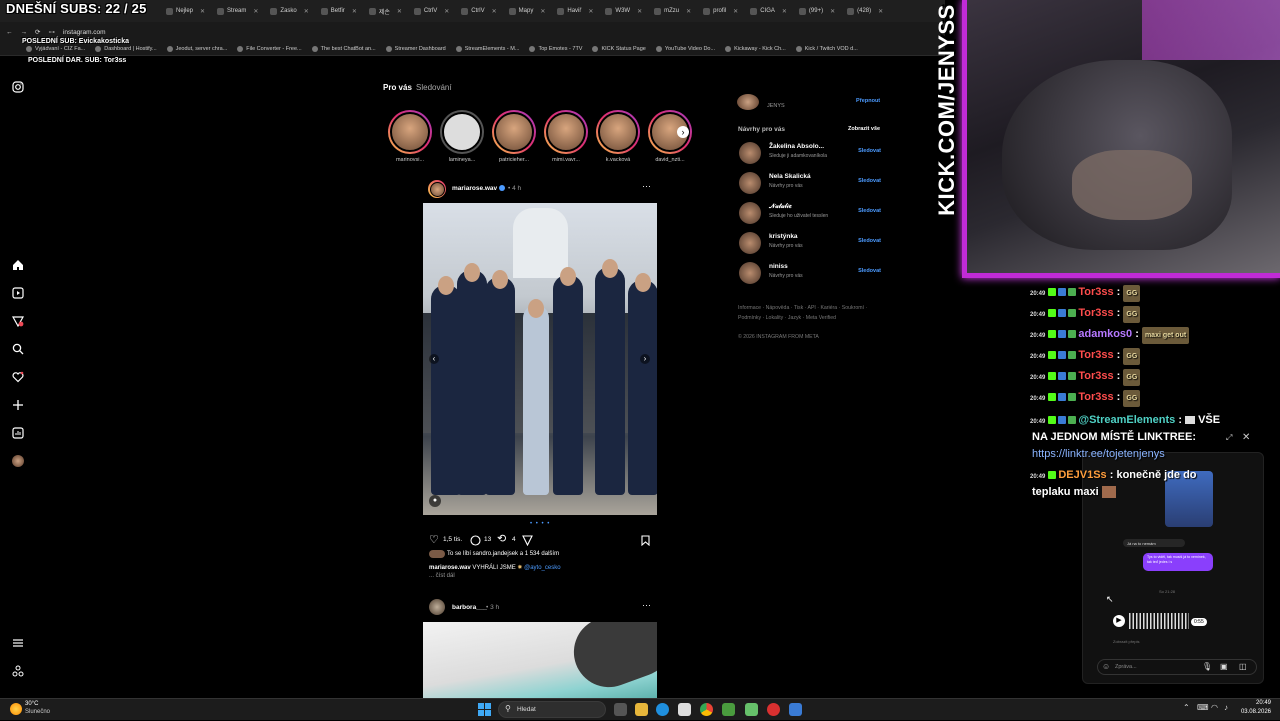 Image resolution: width=1280 pixels, height=721 pixels. Describe the element at coordinates (18, 643) in the screenshot. I see `menu-hamburger-icon` at that location.